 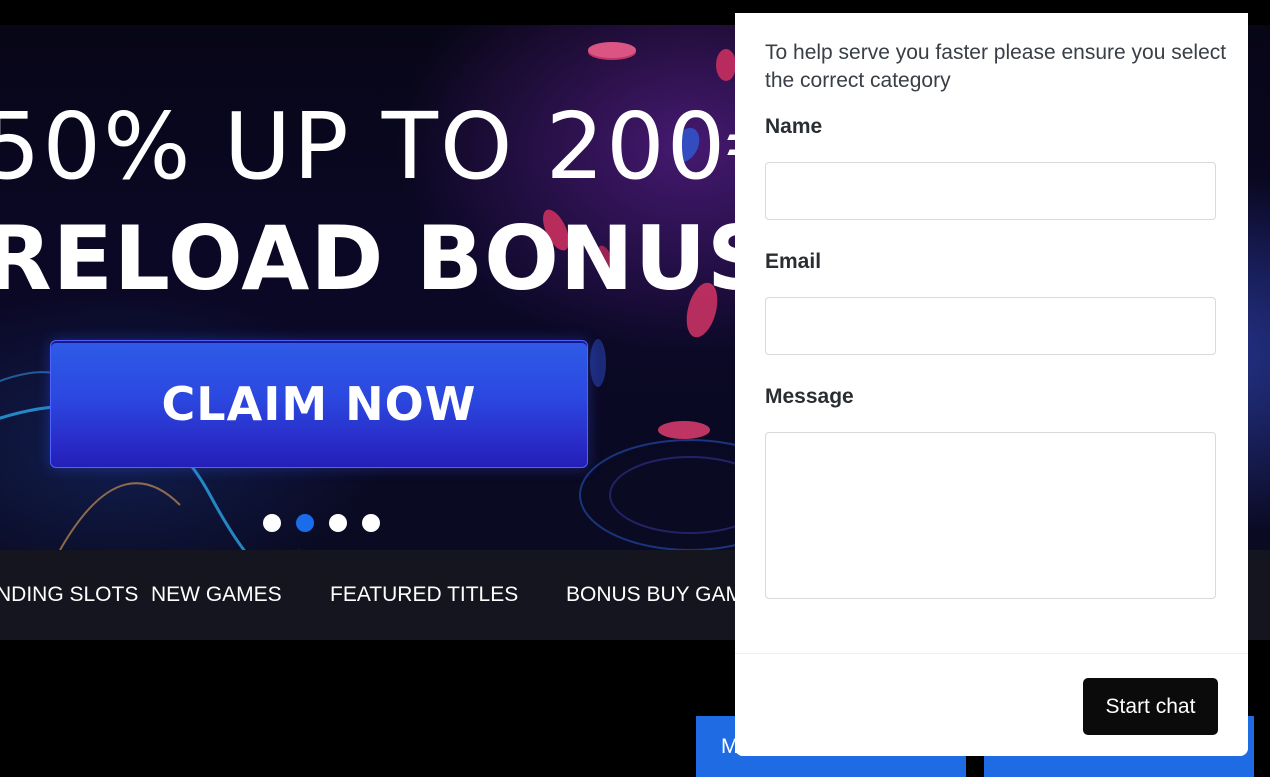 I want to click on banner-subhead: RELOAD BONUS, so click(x=386, y=258).